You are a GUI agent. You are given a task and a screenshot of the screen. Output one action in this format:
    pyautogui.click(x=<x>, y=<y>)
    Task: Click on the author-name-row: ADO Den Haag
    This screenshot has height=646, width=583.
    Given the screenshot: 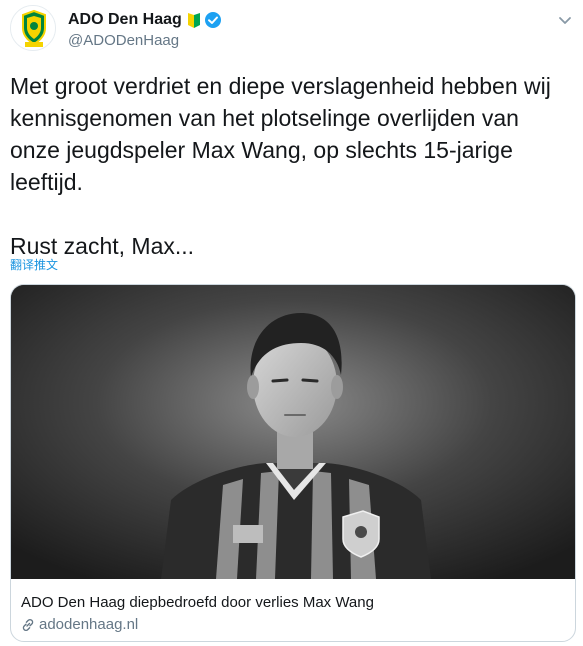 What is the action you would take?
    pyautogui.click(x=145, y=20)
    